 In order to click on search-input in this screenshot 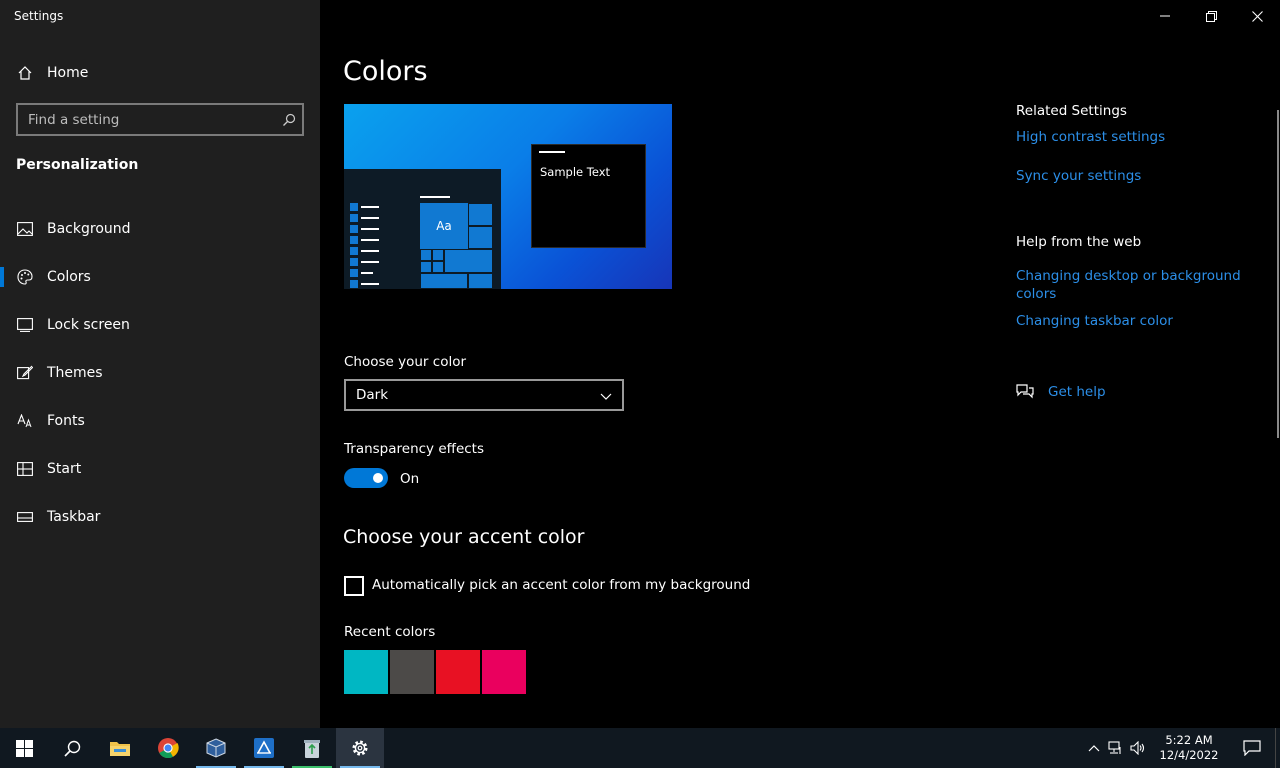, I will do `click(147, 119)`.